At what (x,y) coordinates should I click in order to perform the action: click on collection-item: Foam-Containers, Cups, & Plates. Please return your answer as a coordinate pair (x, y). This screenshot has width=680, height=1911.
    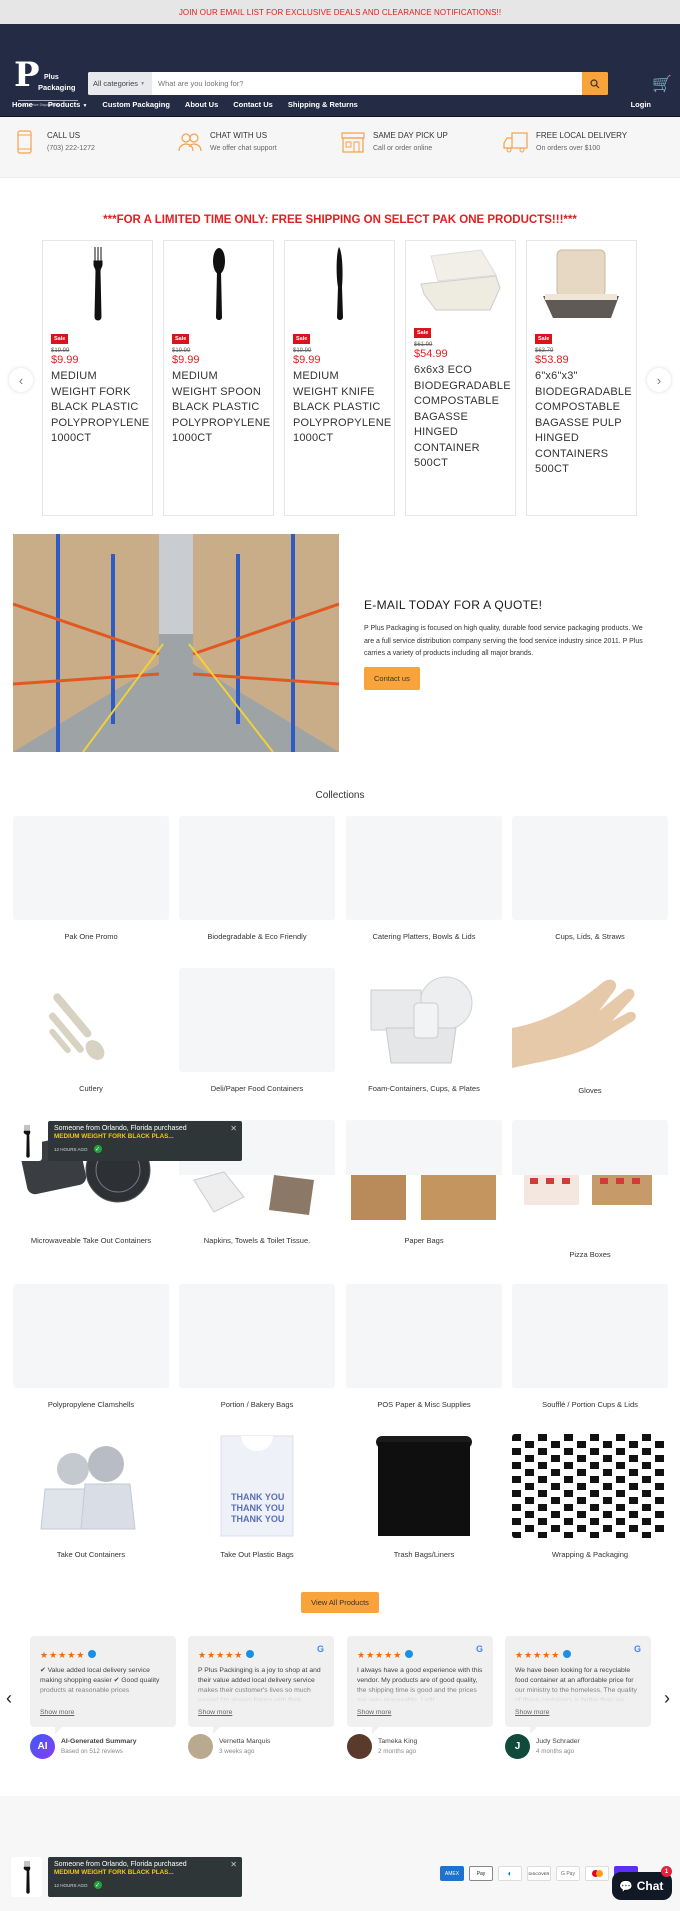
    Looking at the image, I should click on (424, 1030).